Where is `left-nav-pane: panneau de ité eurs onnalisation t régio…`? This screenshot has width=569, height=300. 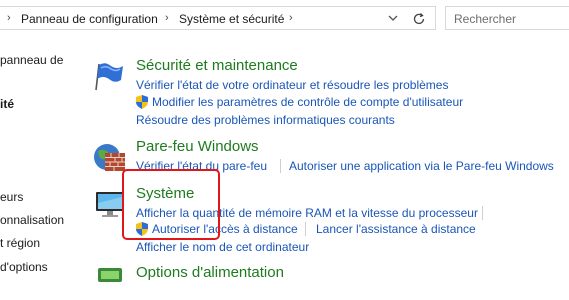
left-nav-pane: panneau de ité eurs onnalisation t régio… is located at coordinates (50, 156).